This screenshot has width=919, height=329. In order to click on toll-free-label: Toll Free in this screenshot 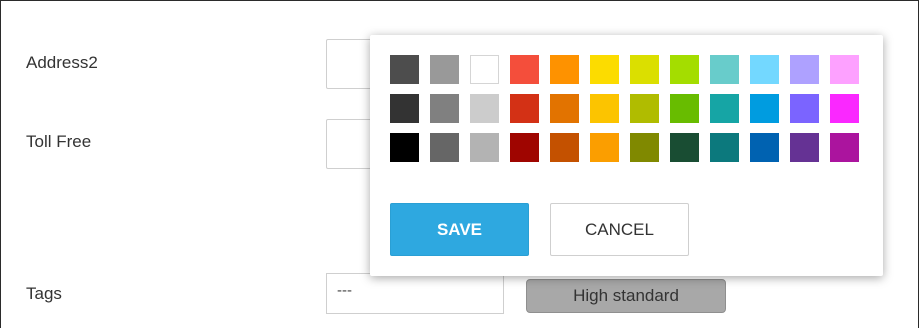, I will do `click(59, 141)`.